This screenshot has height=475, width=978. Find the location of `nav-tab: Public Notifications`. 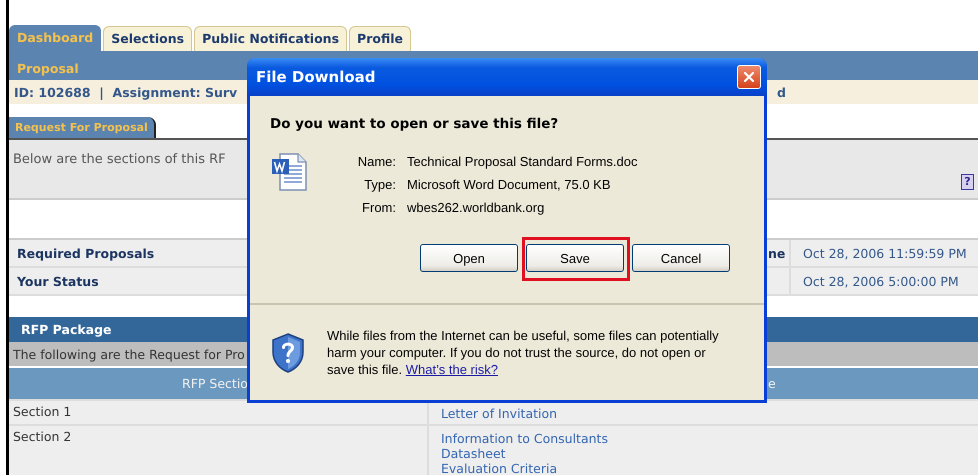

nav-tab: Public Notifications is located at coordinates (271, 38).